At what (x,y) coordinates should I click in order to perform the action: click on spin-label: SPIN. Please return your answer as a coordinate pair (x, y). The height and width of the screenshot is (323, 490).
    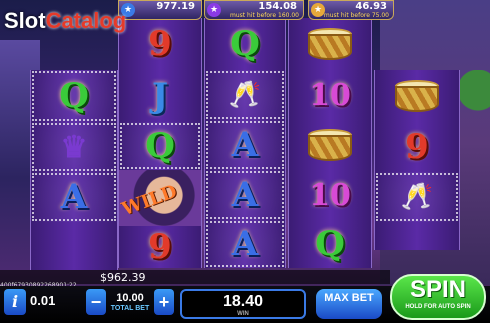
    Looking at the image, I should click on (437, 289).